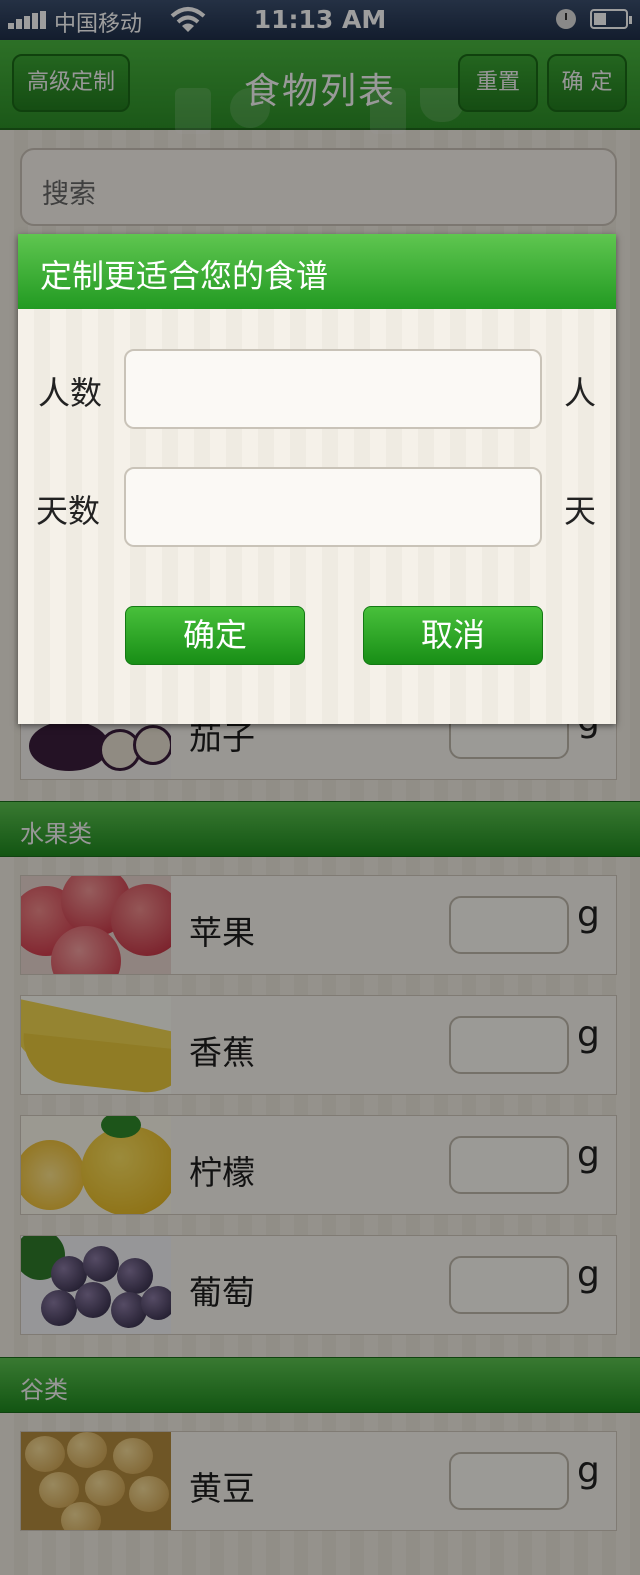 Image resolution: width=640 pixels, height=1575 pixels. I want to click on people-input, so click(333, 389).